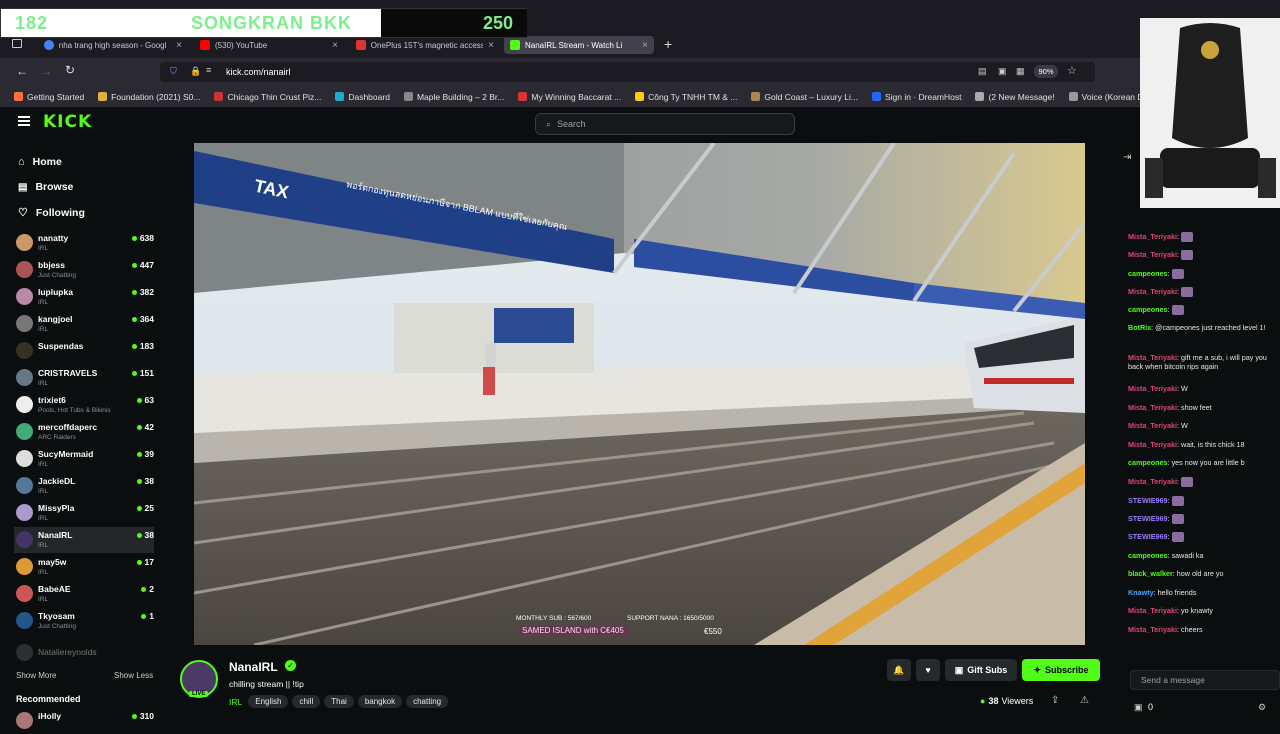 Image resolution: width=1280 pixels, height=734 pixels. Describe the element at coordinates (579, 45) in the screenshot. I see `browser-tab-kick: NanaIRL Stream - Watch Li ×` at that location.